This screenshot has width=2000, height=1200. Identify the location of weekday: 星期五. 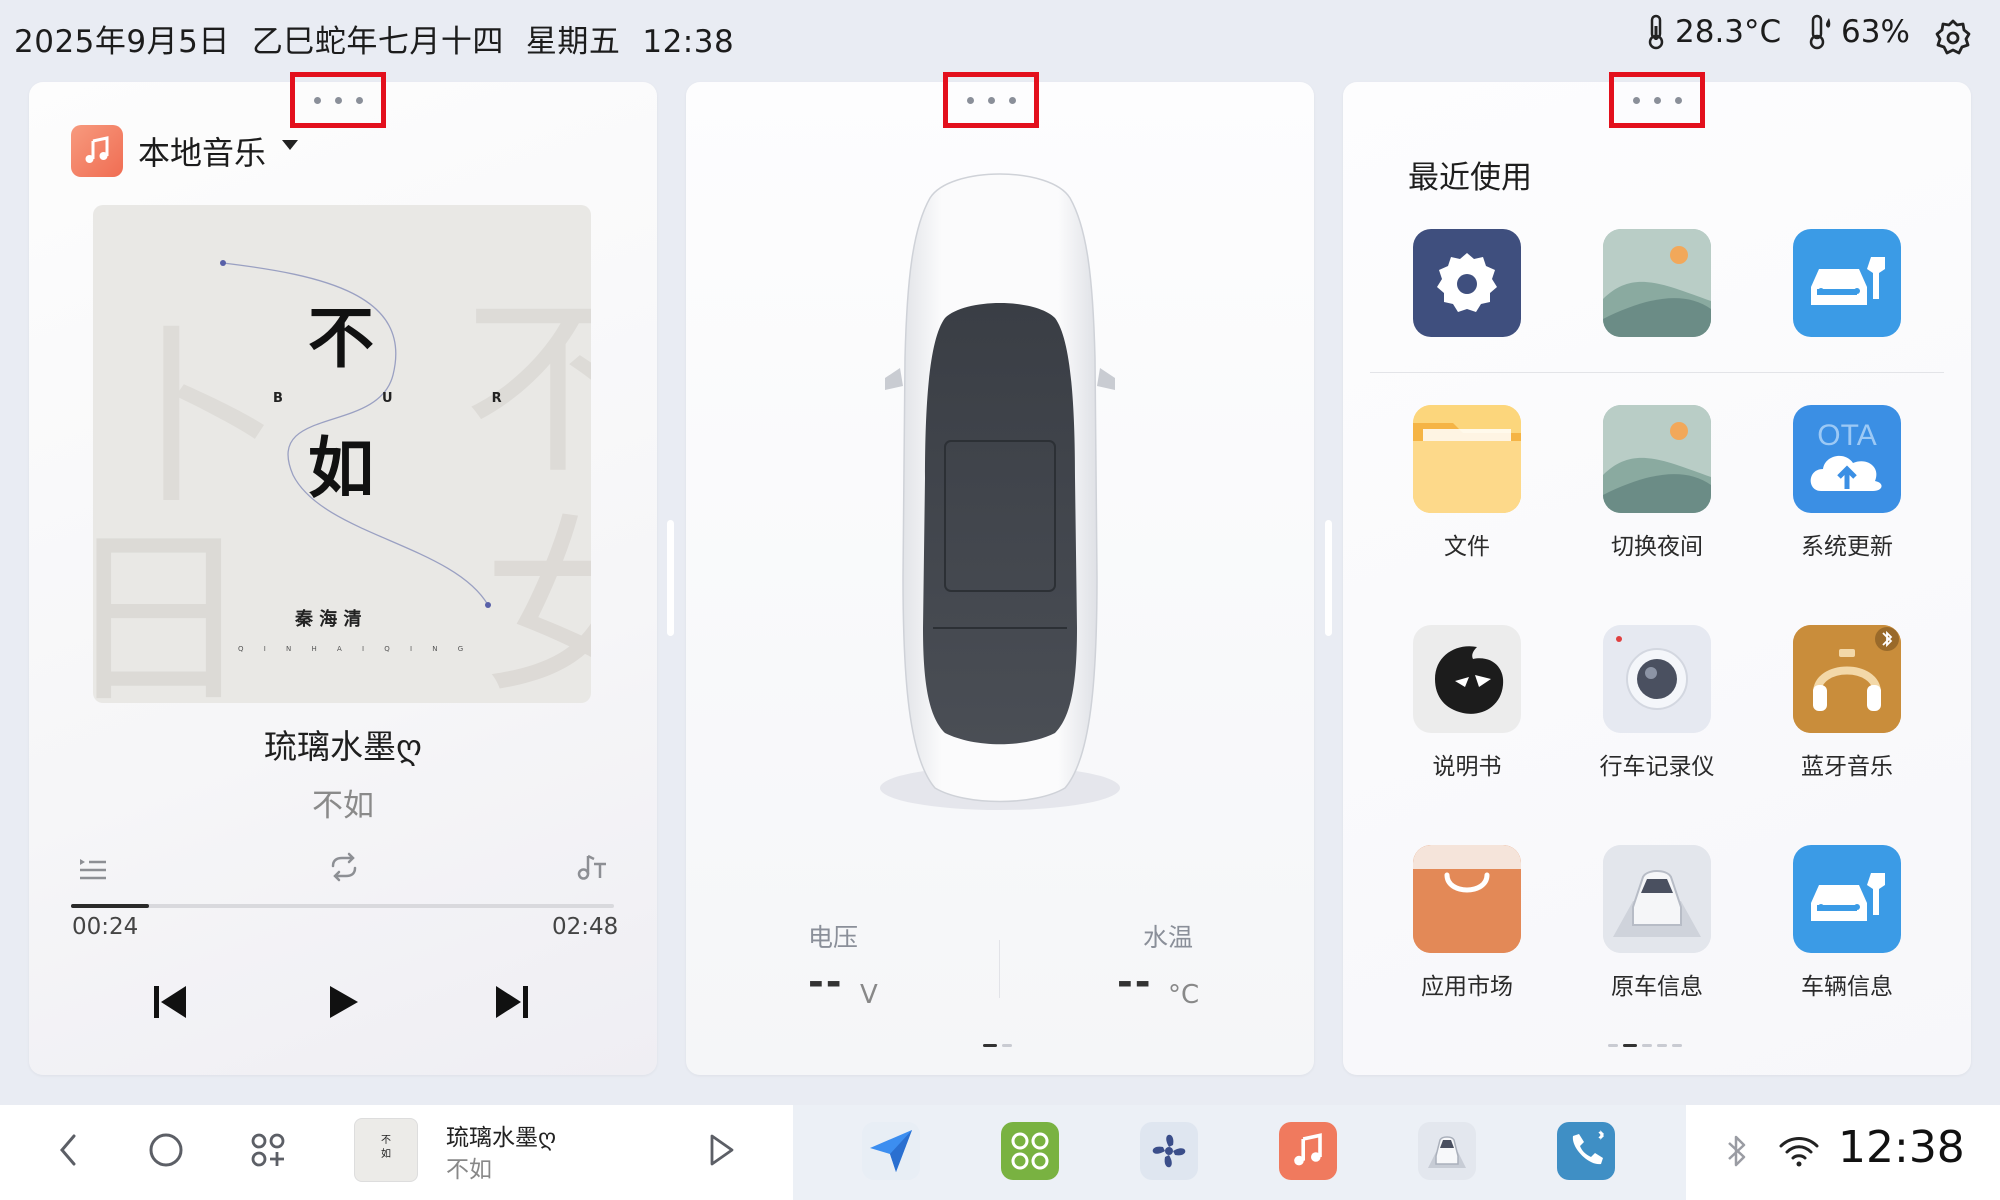
(573, 42).